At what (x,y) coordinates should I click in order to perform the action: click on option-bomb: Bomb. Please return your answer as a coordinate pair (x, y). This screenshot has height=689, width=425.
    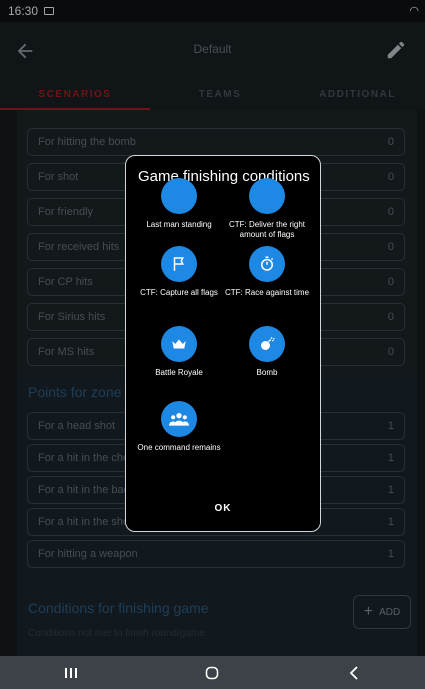
    Looking at the image, I should click on (267, 352).